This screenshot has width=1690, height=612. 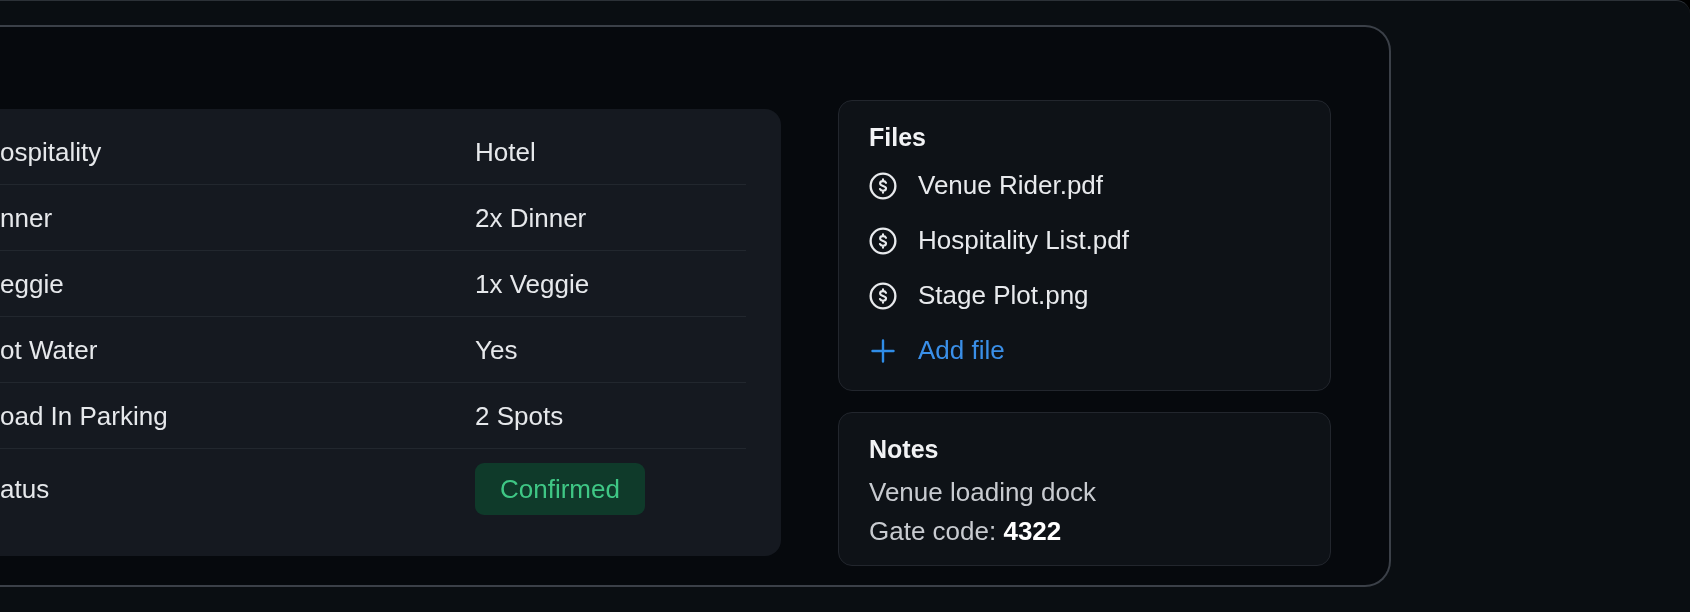 What do you see at coordinates (51, 151) in the screenshot?
I see `row-label: ospitality` at bounding box center [51, 151].